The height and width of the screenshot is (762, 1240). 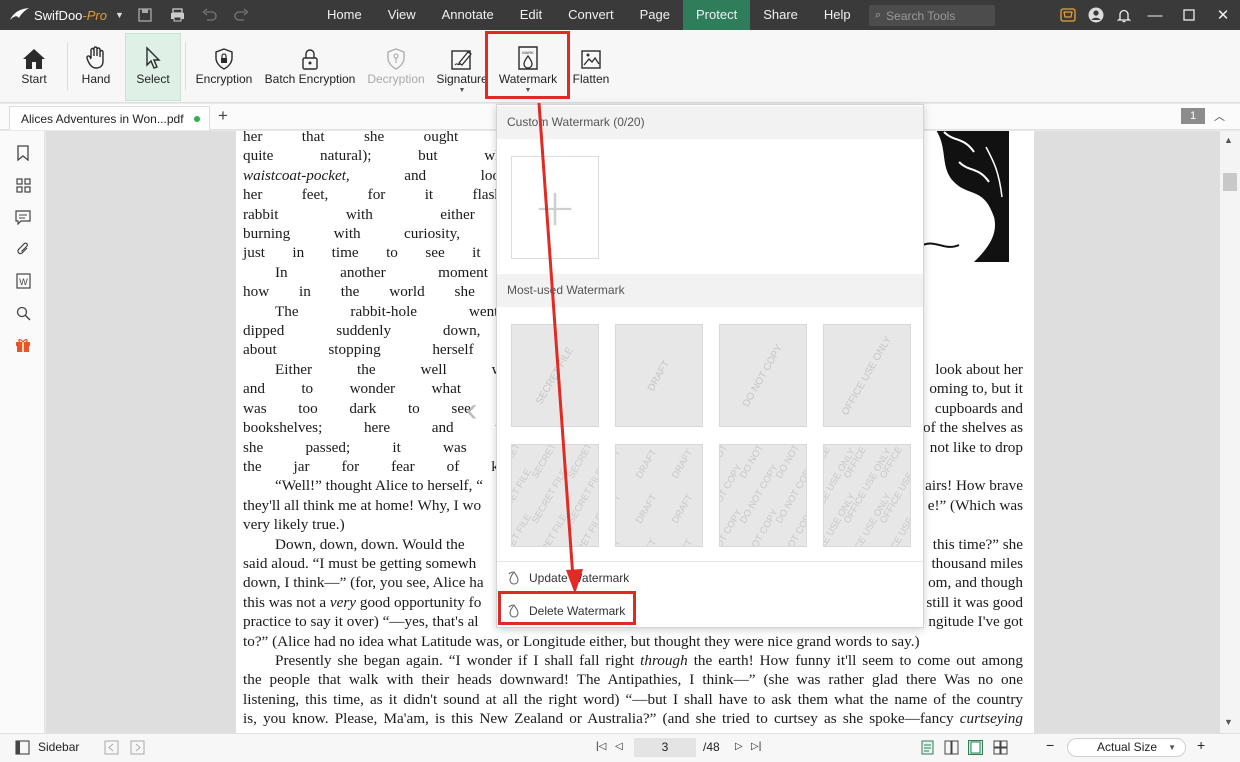 What do you see at coordinates (109, 118) in the screenshot?
I see `document-tab: Alices Adventures in Won...pdf` at bounding box center [109, 118].